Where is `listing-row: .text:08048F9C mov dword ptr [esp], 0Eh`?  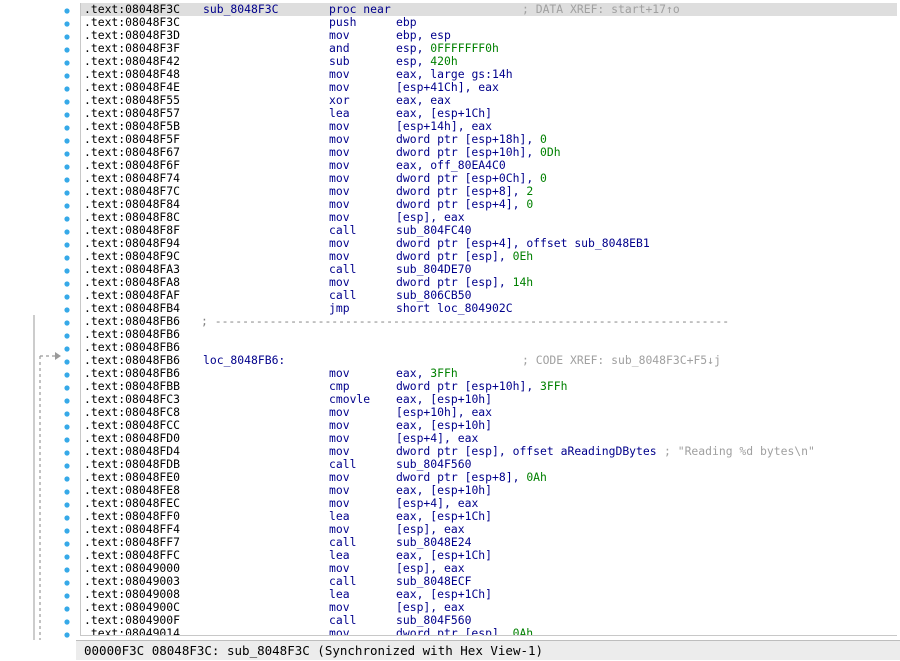 listing-row: .text:08048F9C mov dword ptr [esp], 0Eh is located at coordinates (489, 256).